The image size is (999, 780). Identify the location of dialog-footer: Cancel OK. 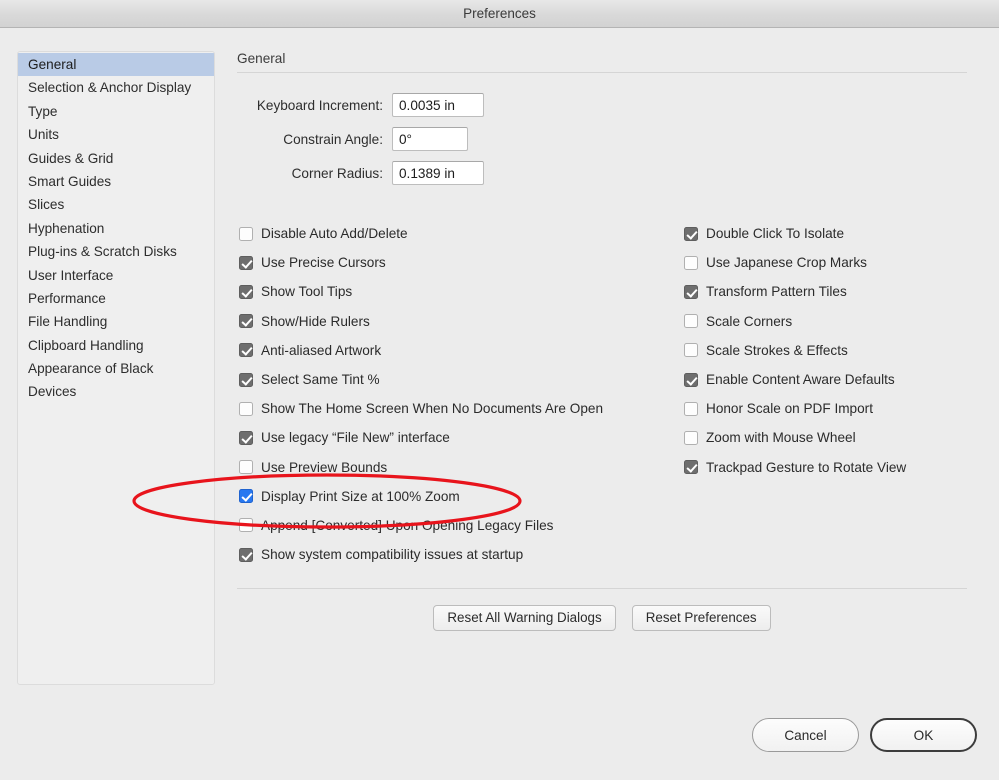
(864, 735).